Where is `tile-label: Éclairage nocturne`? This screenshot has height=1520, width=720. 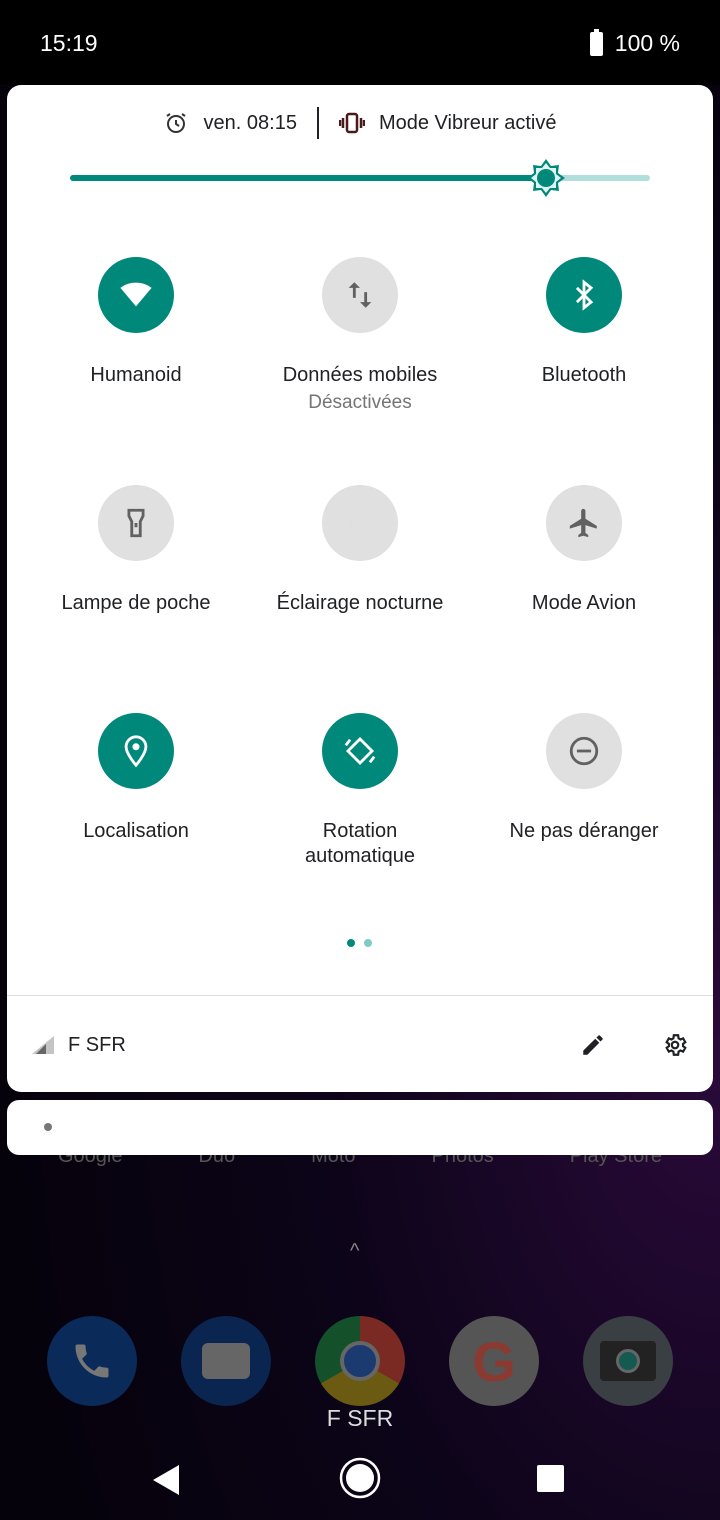 tile-label: Éclairage nocturne is located at coordinates (360, 603).